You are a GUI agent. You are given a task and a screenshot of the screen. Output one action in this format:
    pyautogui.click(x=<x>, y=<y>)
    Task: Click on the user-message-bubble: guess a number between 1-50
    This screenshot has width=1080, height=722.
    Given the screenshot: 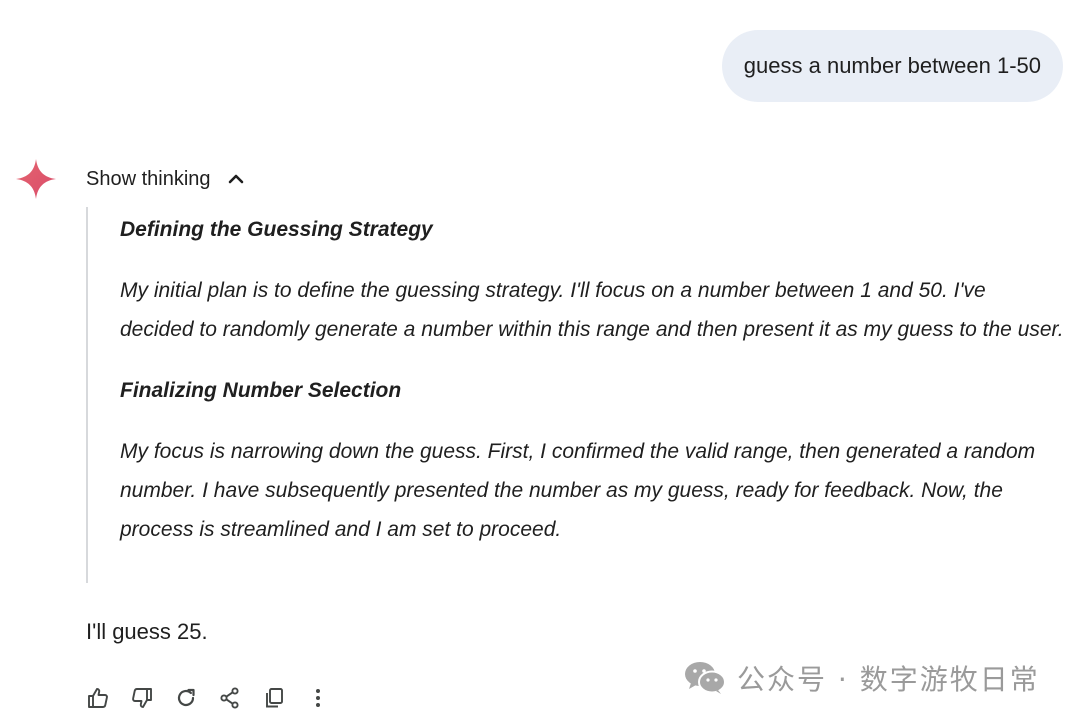 What is the action you would take?
    pyautogui.click(x=892, y=66)
    